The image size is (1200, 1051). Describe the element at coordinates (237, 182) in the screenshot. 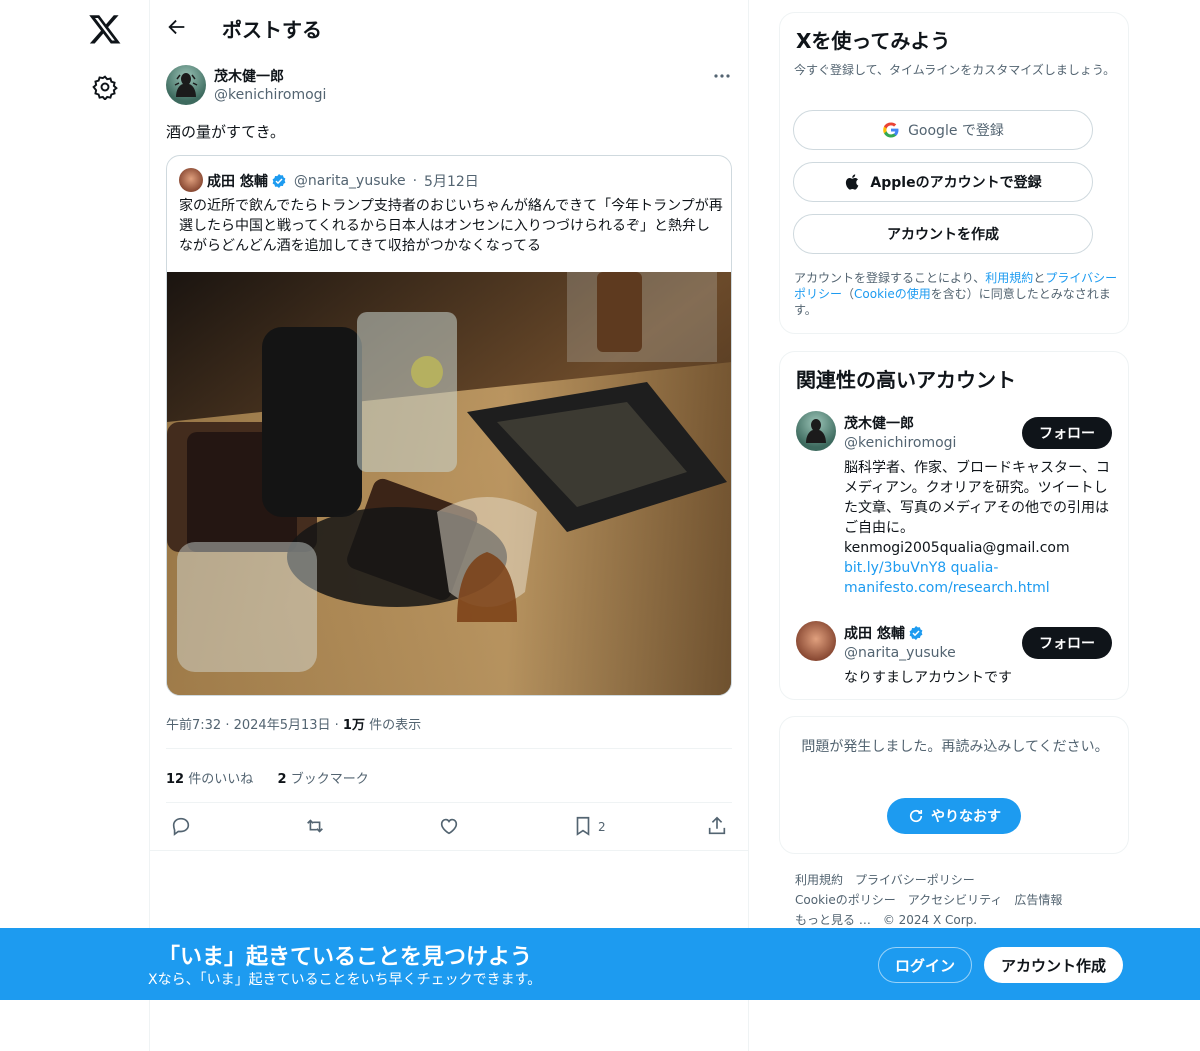

I see `quote-author-name: 成田 悠輔` at that location.